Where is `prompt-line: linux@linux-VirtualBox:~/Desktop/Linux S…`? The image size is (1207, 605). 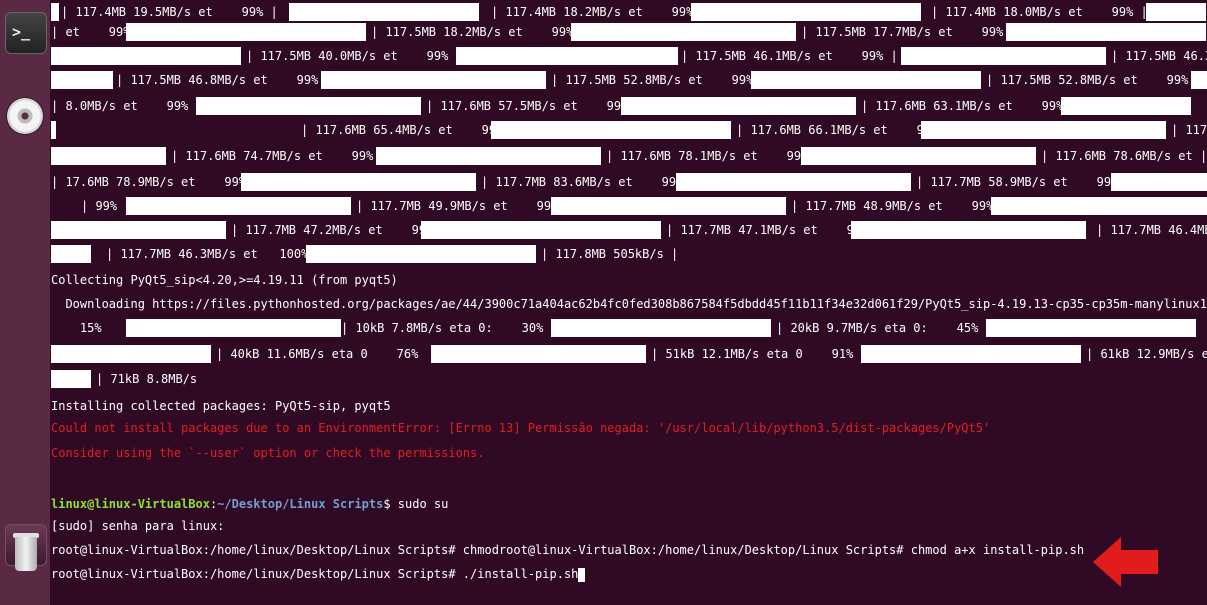 prompt-line: linux@linux-VirtualBox:~/Desktop/Linux S… is located at coordinates (249, 504).